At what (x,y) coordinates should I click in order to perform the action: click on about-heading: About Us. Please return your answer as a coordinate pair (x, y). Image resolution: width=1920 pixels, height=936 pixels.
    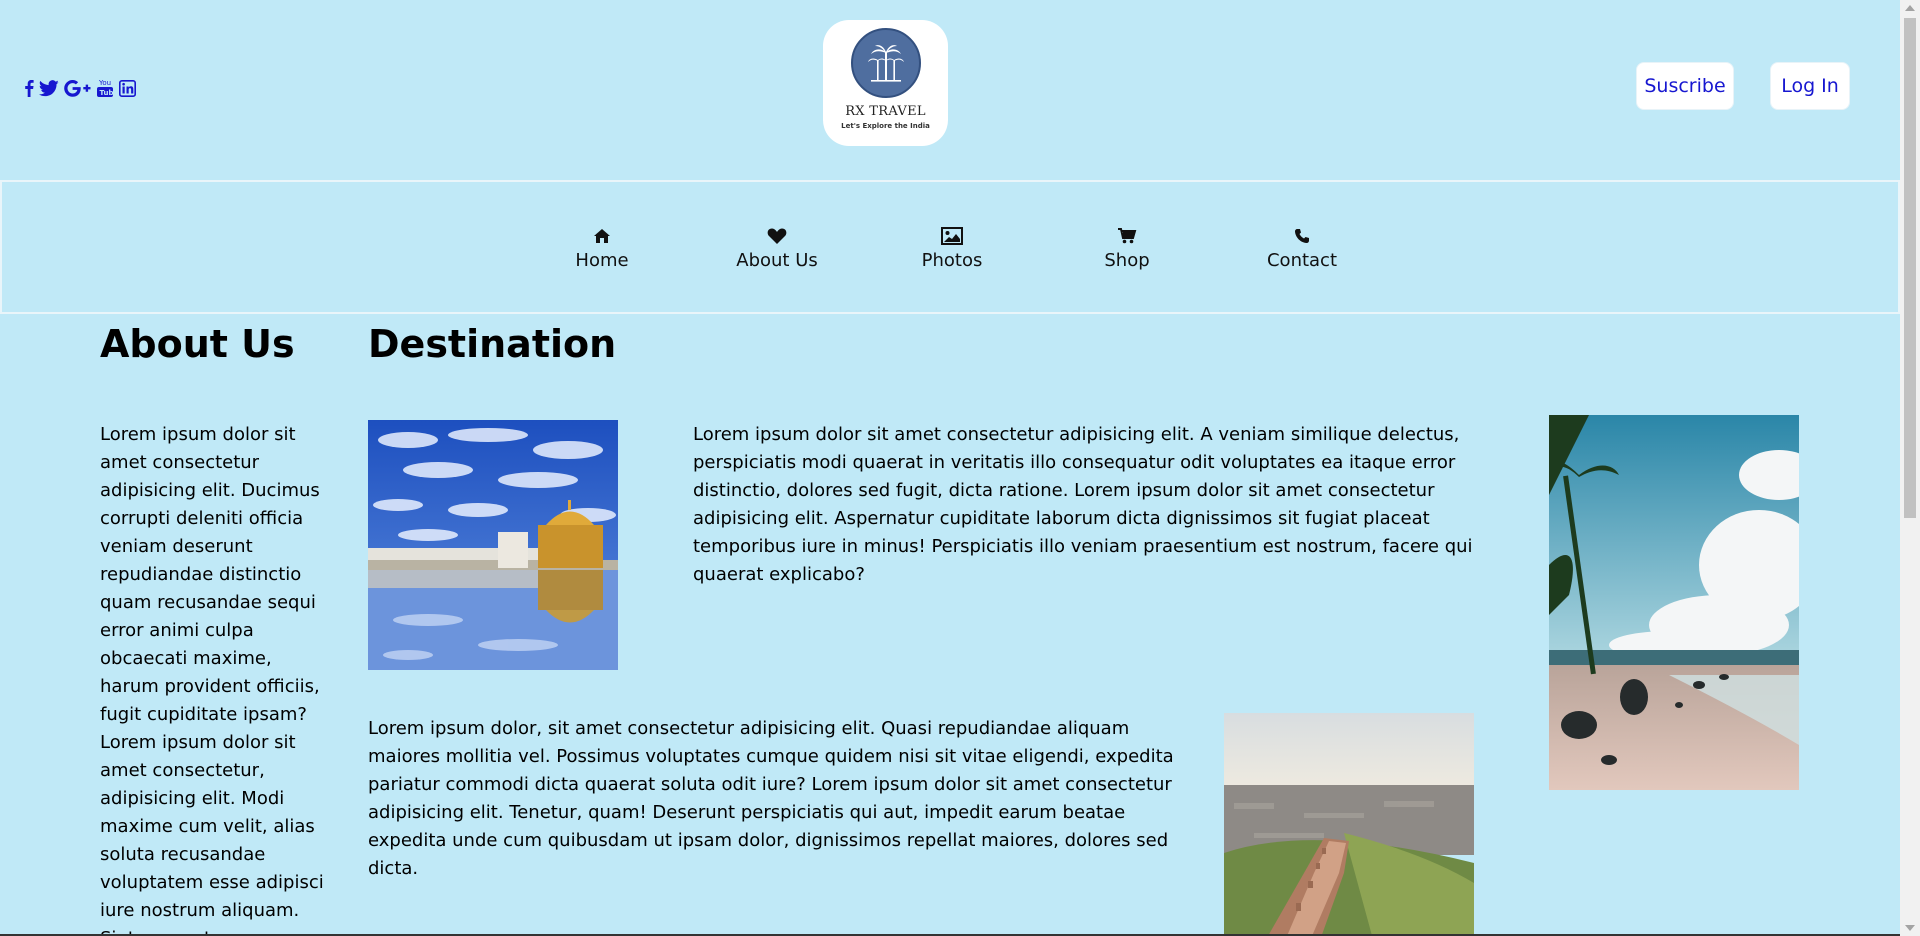
    Looking at the image, I should click on (197, 344).